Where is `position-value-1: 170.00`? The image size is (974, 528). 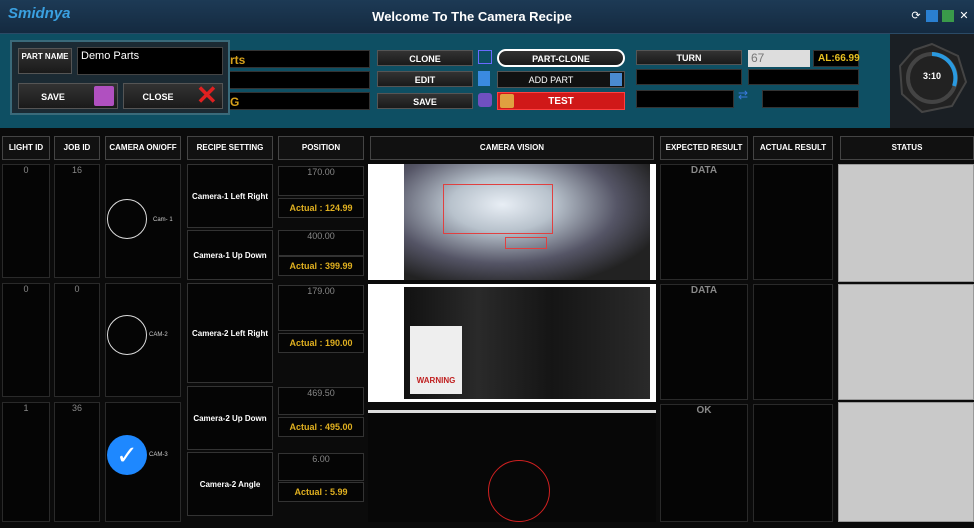 position-value-1: 170.00 is located at coordinates (321, 181).